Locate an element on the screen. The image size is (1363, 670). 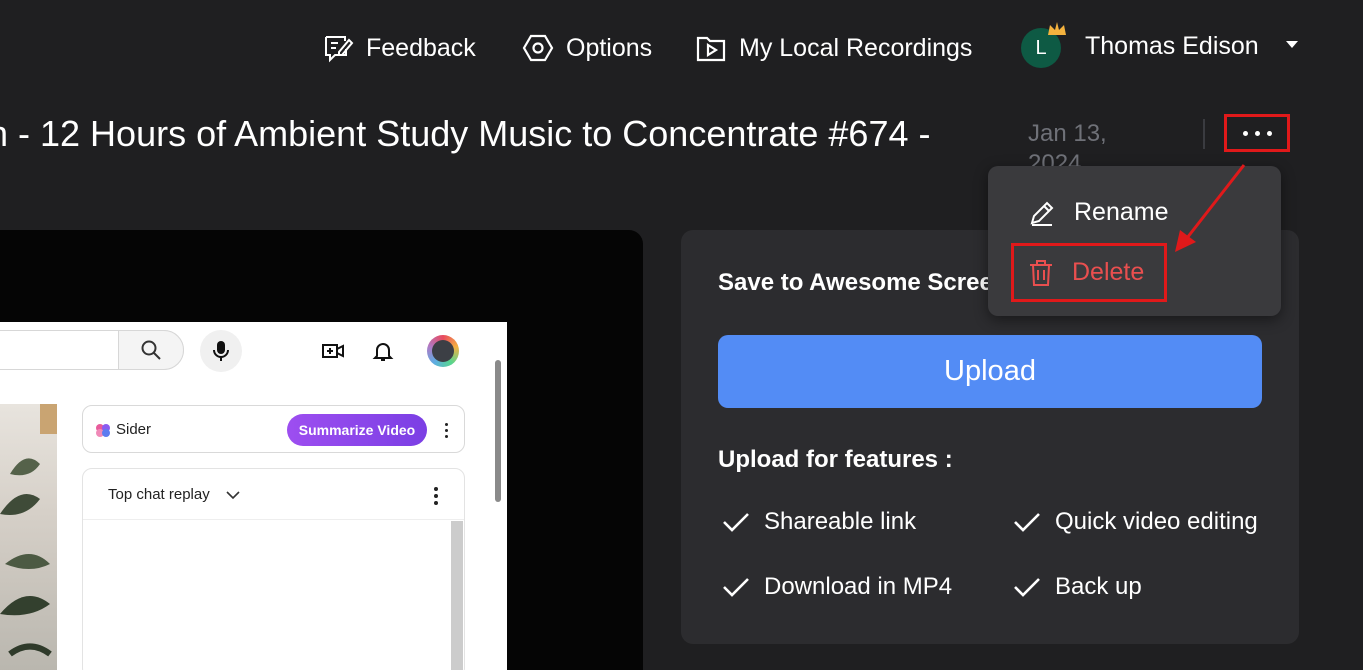
options-button: Options is located at coordinates (587, 48).